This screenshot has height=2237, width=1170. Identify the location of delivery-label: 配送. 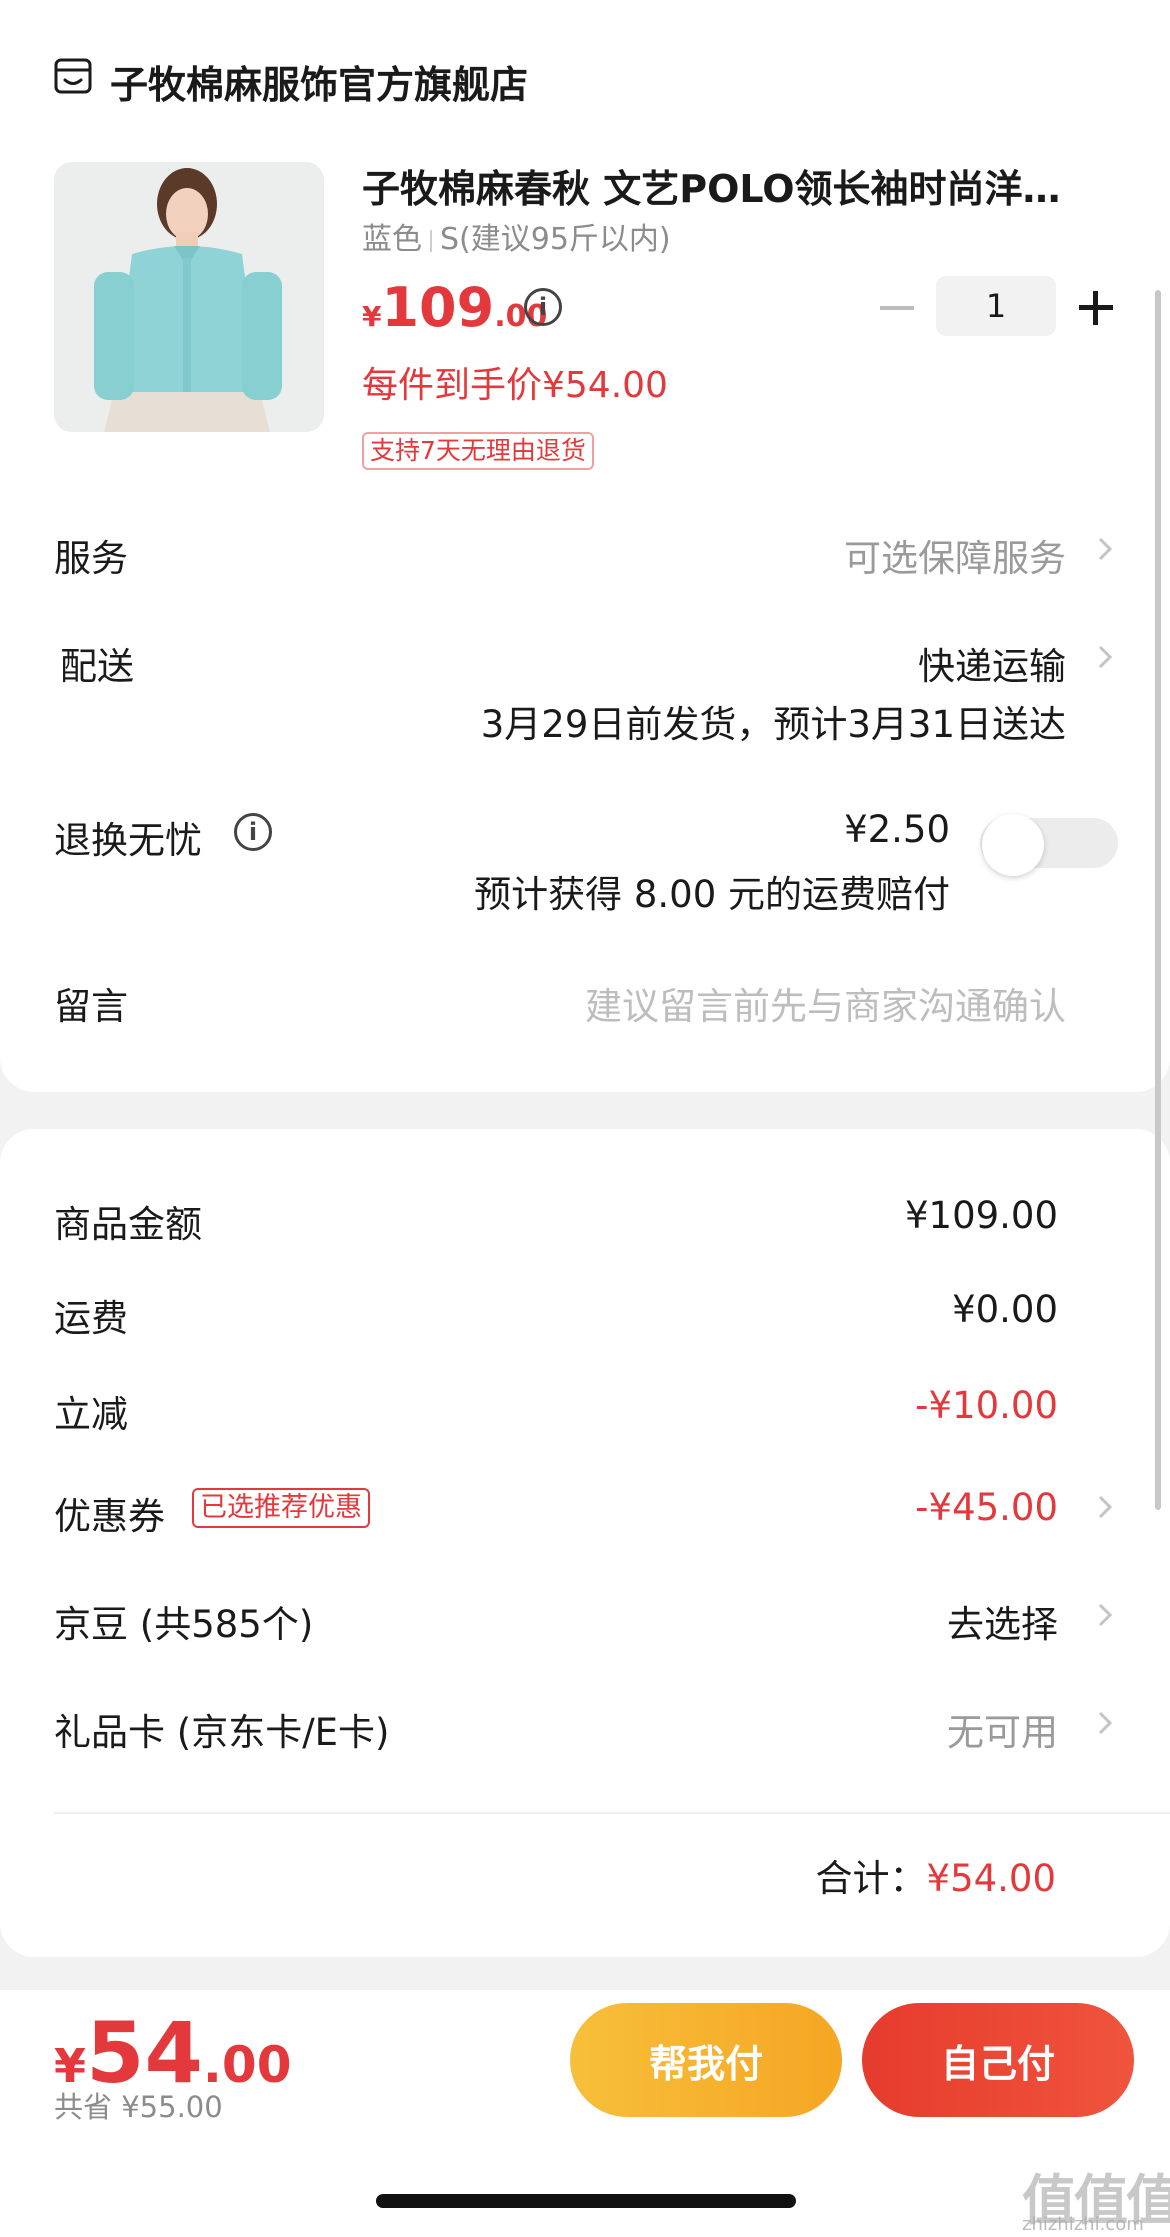
(97, 666).